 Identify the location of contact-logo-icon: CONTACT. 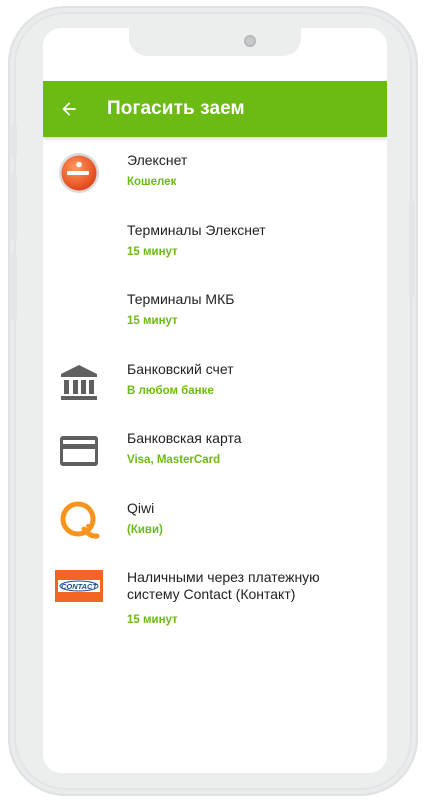
(79, 586).